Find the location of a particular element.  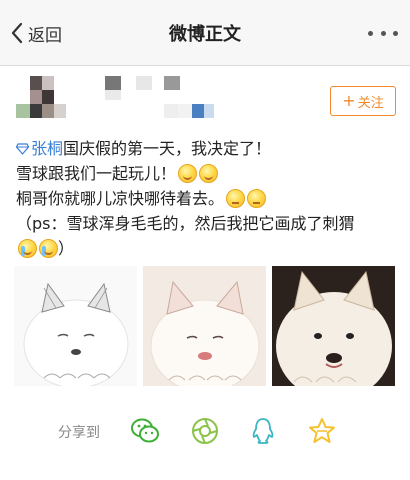

moments-icon is located at coordinates (205, 431).